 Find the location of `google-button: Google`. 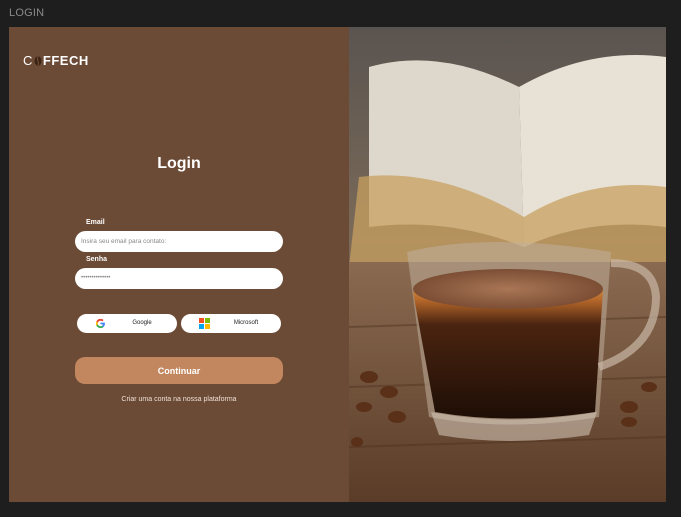

google-button: Google is located at coordinates (127, 323).